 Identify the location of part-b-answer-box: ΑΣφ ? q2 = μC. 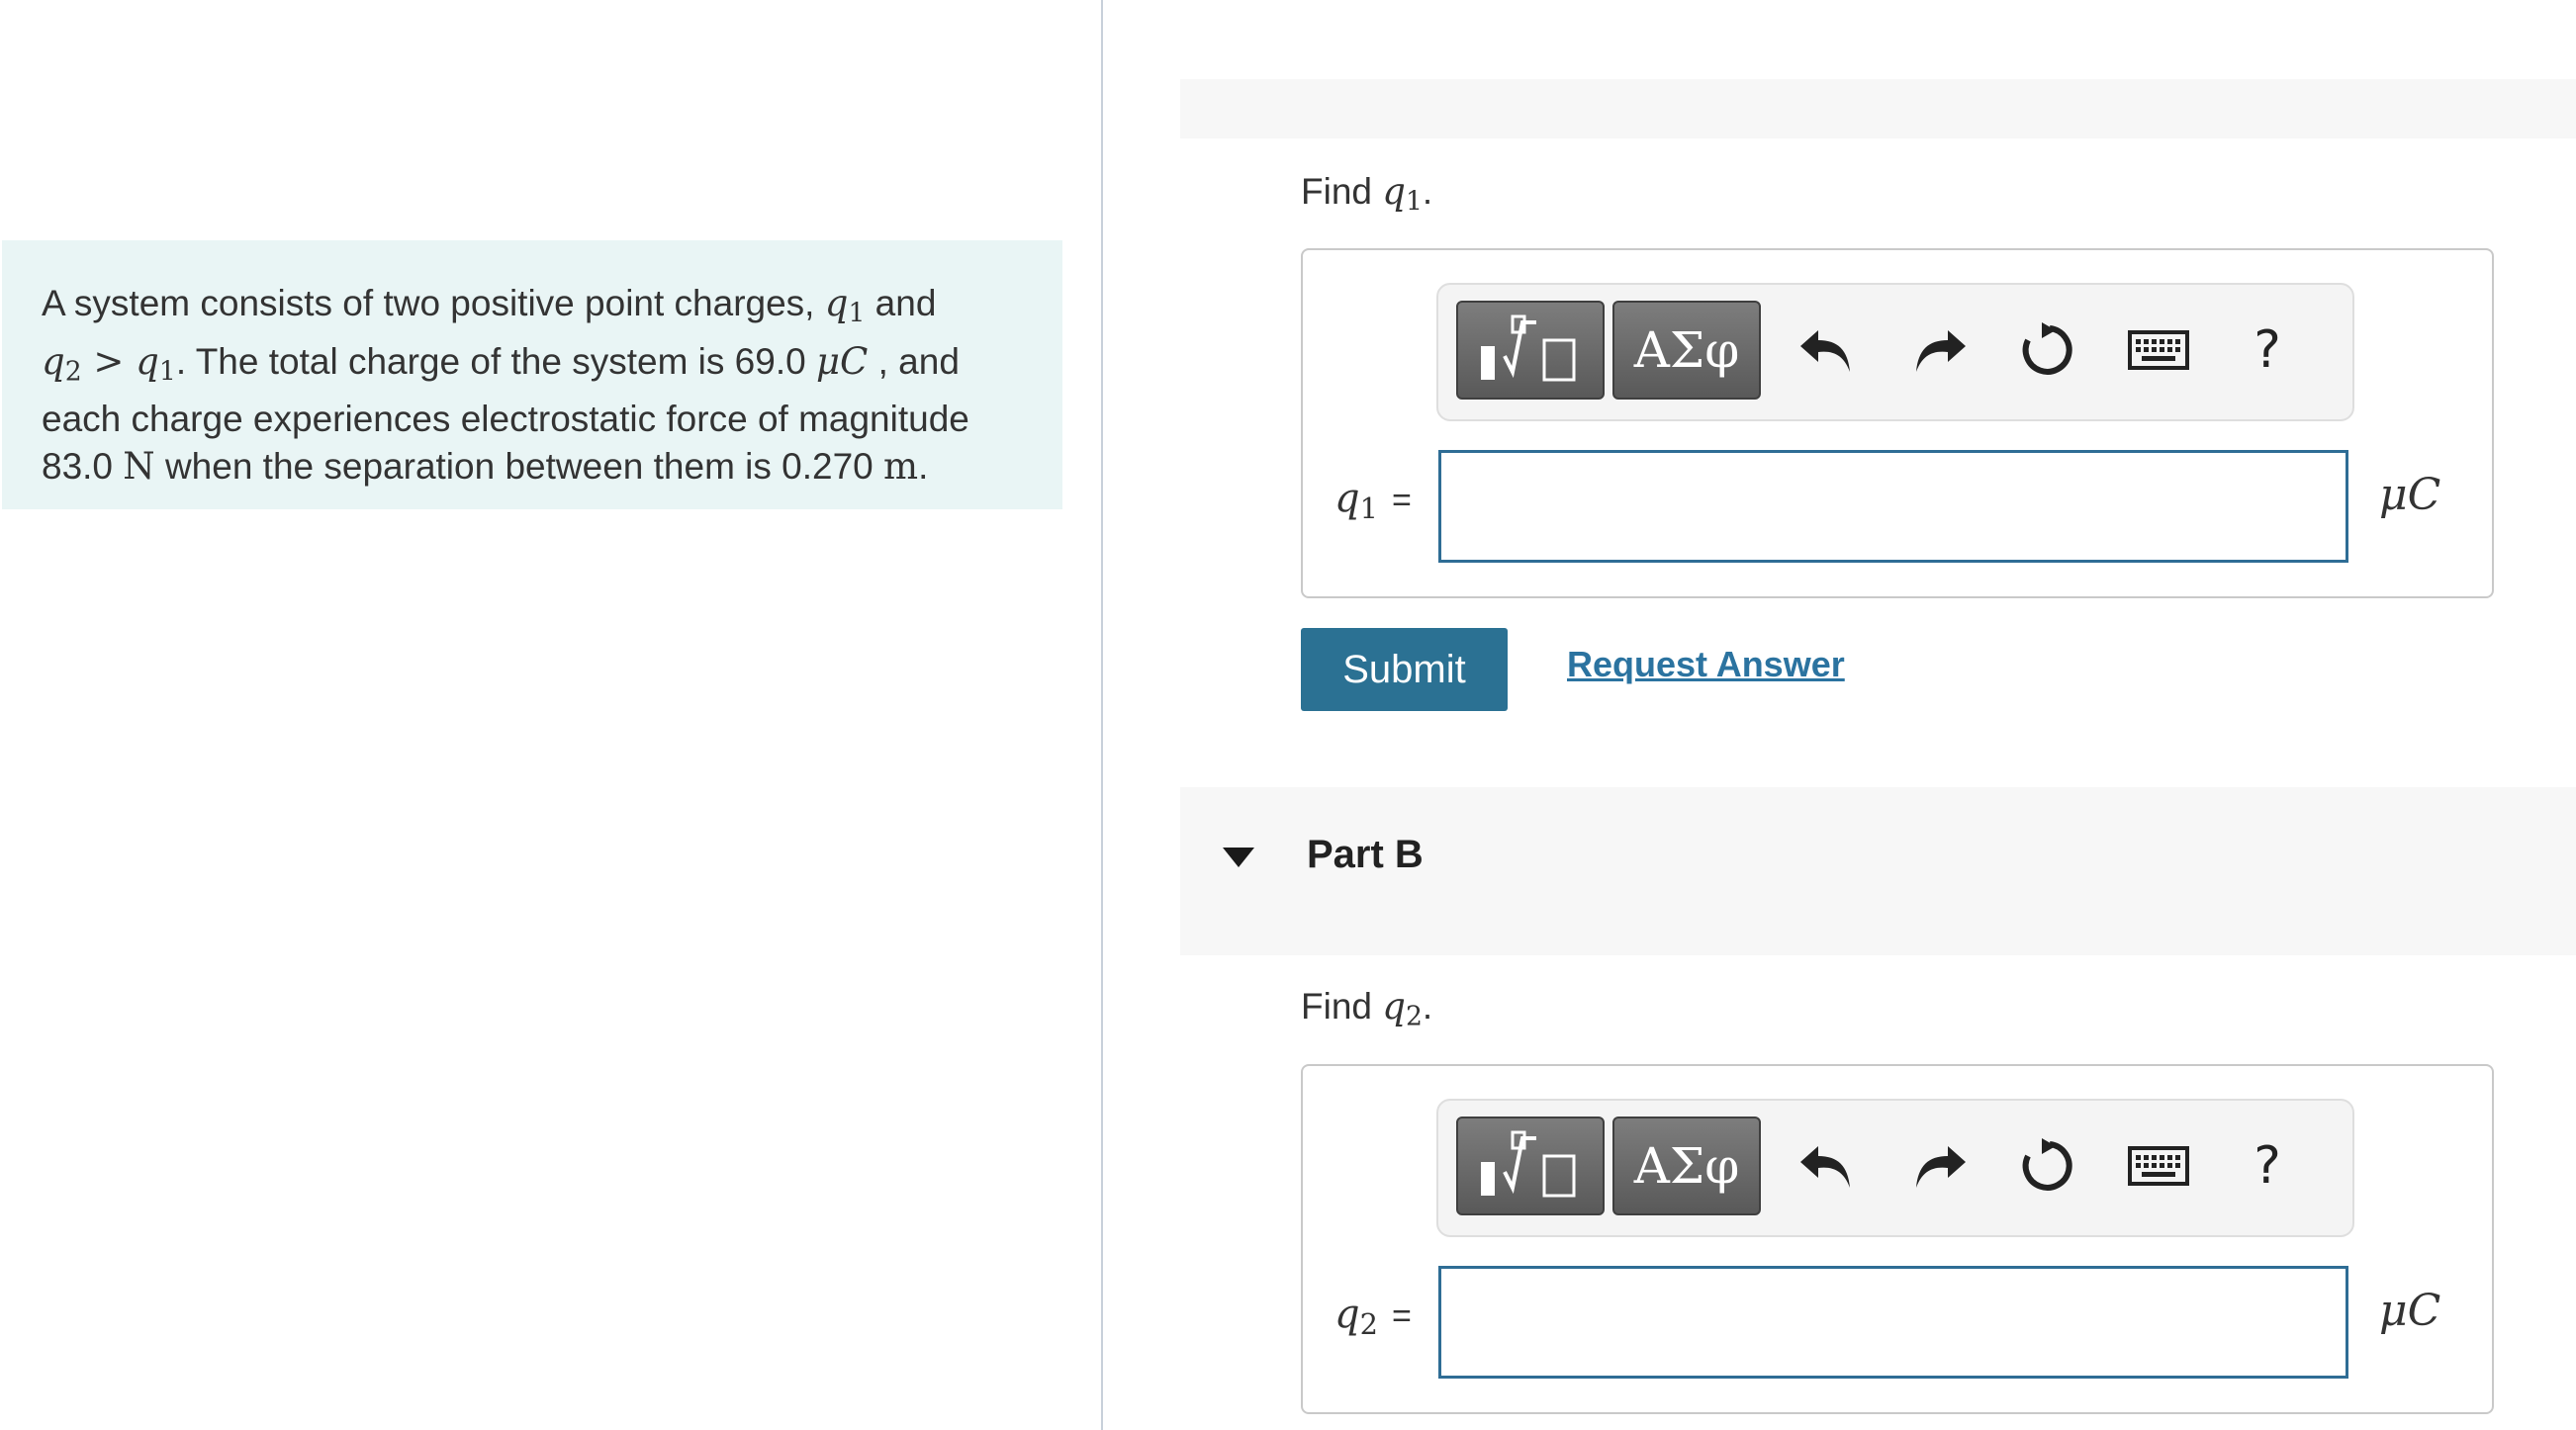
(1897, 1239).